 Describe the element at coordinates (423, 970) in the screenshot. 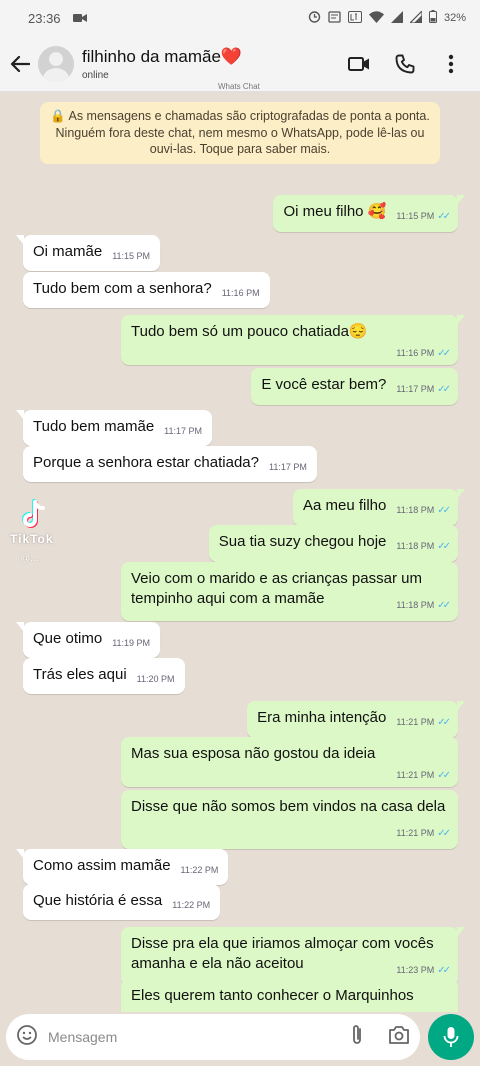

I see `message-time: 11:23 PM ✓✓` at that location.